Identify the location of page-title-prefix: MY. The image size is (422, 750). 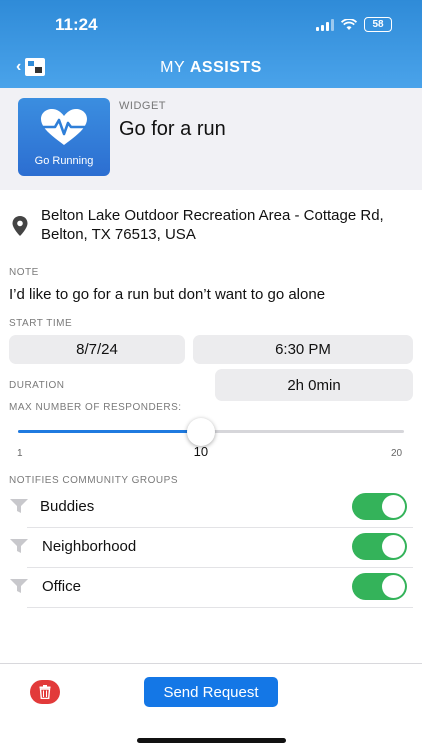
(172, 67).